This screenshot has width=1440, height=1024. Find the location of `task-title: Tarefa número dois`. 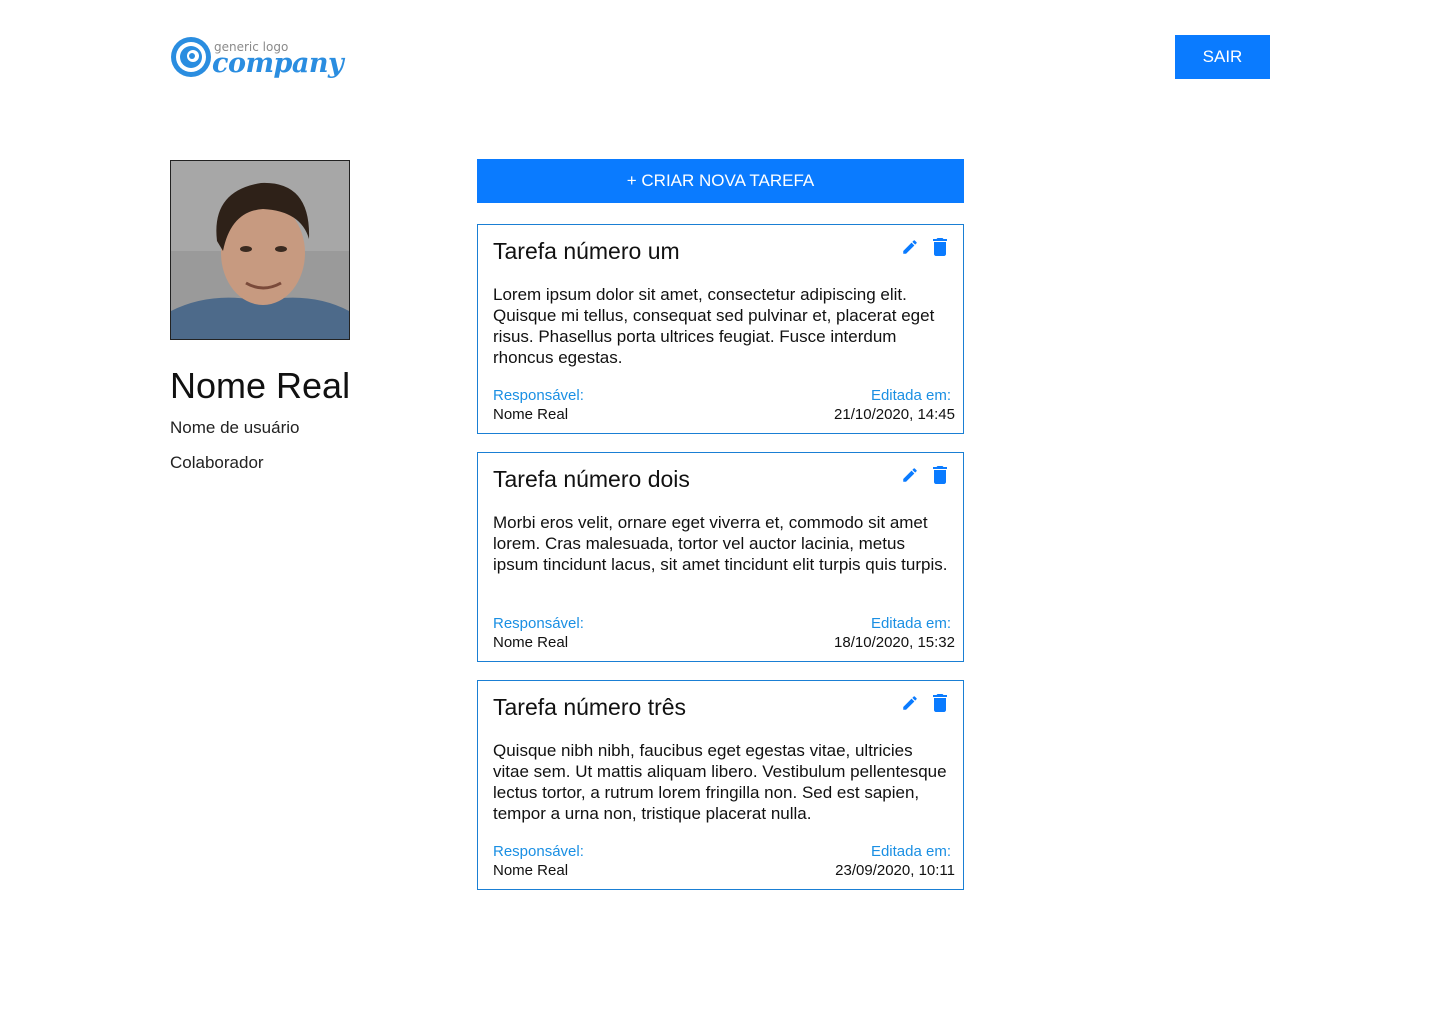

task-title: Tarefa número dois is located at coordinates (591, 479).